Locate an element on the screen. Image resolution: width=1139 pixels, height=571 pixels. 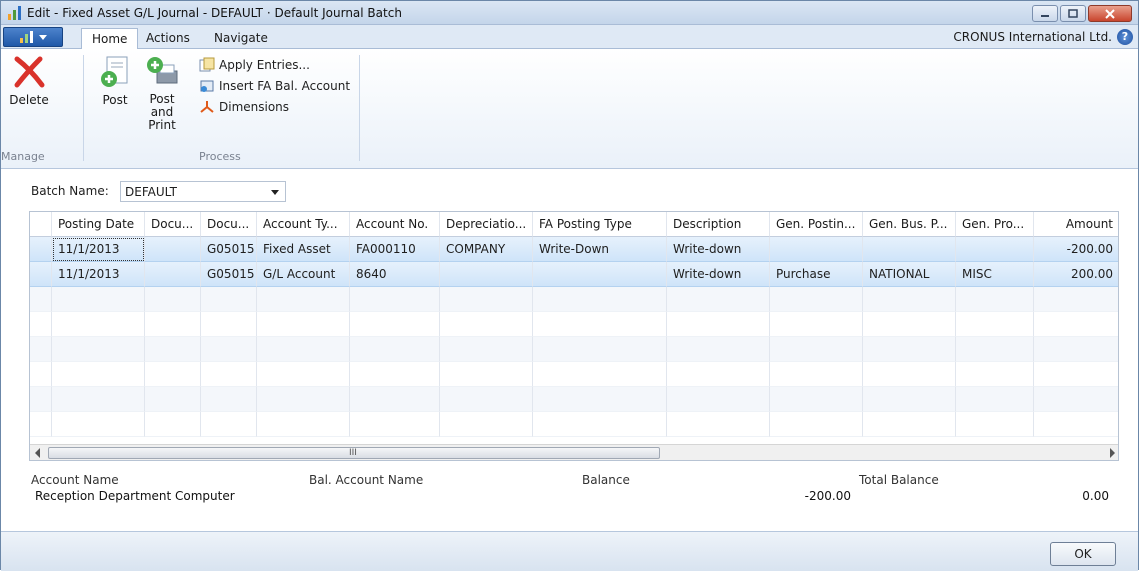
dimensions-button: Dimensions is located at coordinates (244, 107).